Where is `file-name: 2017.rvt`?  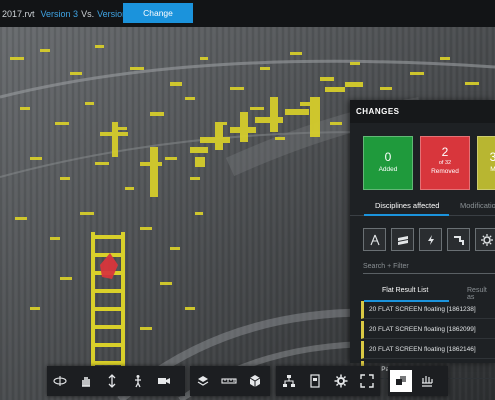
file-name: 2017.rvt is located at coordinates (18, 13).